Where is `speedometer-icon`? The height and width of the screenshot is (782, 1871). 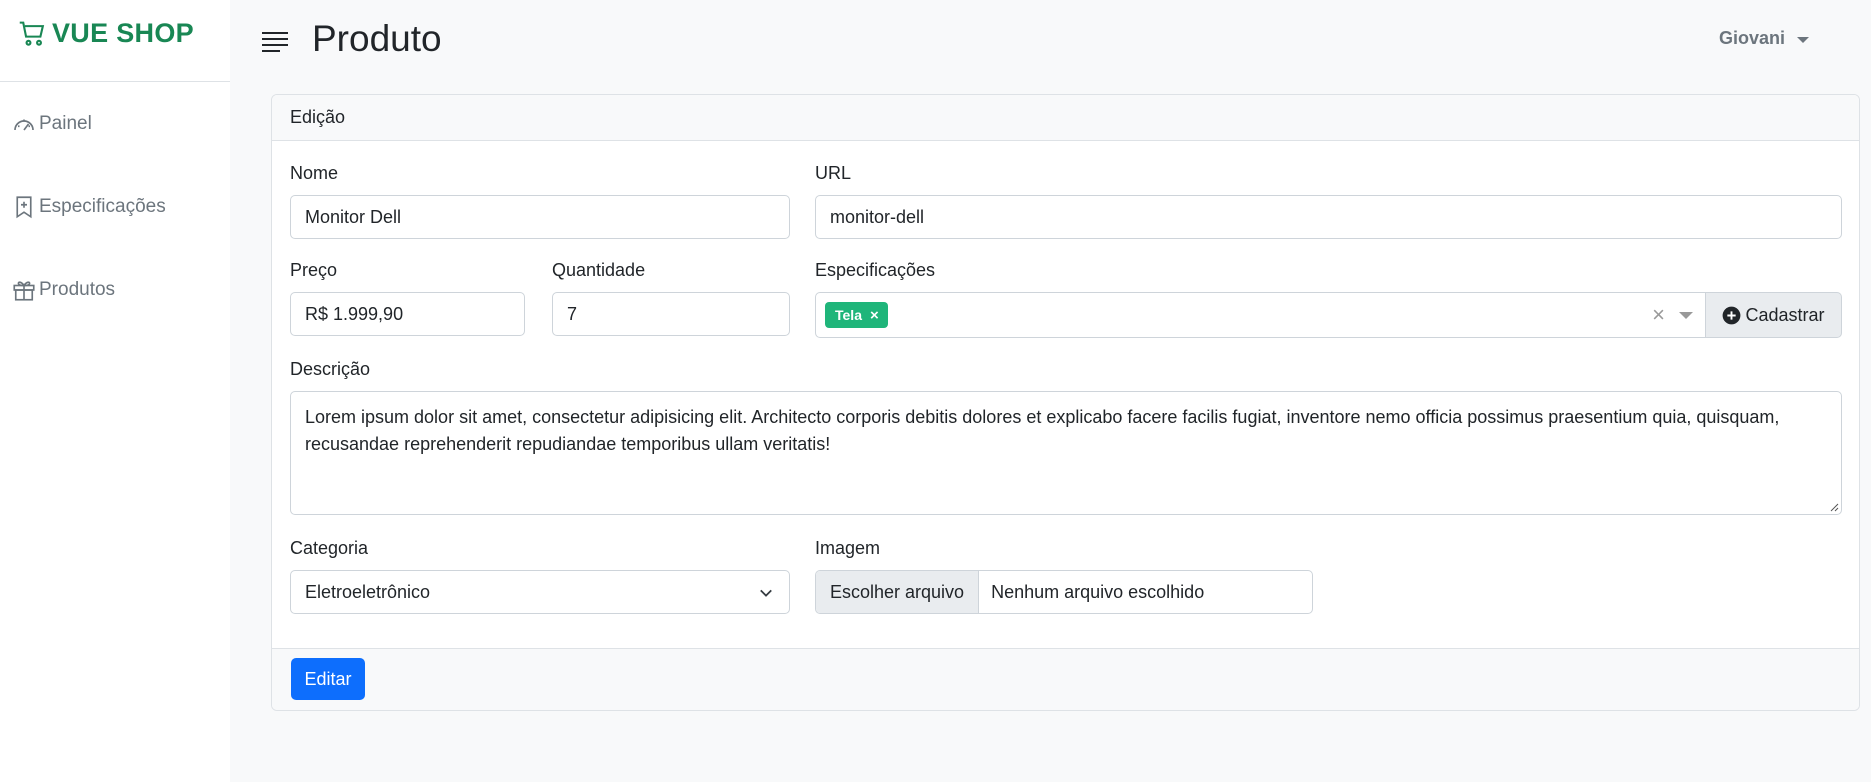
speedometer-icon is located at coordinates (24, 124).